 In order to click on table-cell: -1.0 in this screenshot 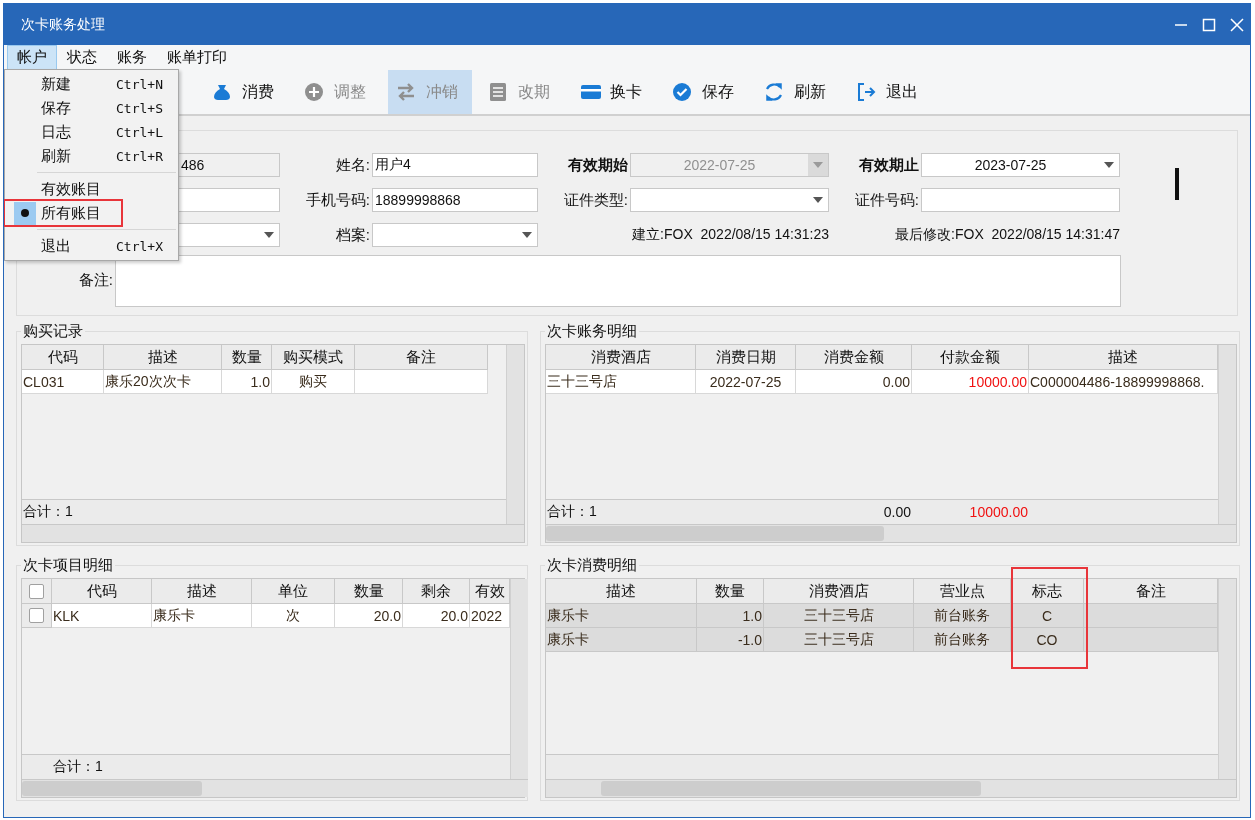, I will do `click(730, 640)`.